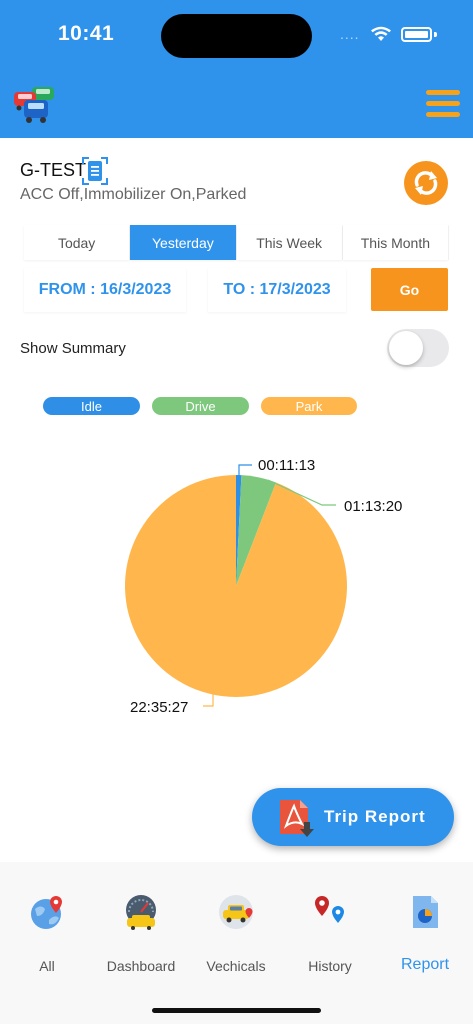 This screenshot has width=473, height=1024. Describe the element at coordinates (95, 171) in the screenshot. I see `document-scan-icon` at that location.